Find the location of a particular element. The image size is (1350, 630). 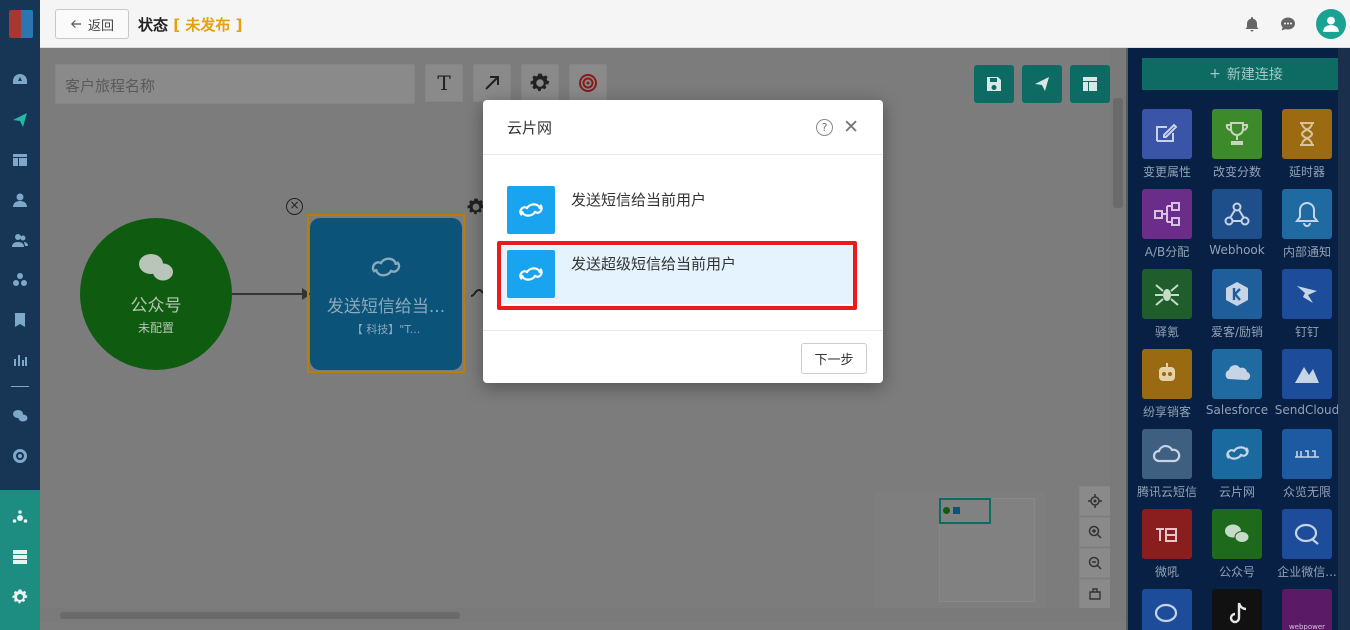

settings-icon is located at coordinates (20, 597).